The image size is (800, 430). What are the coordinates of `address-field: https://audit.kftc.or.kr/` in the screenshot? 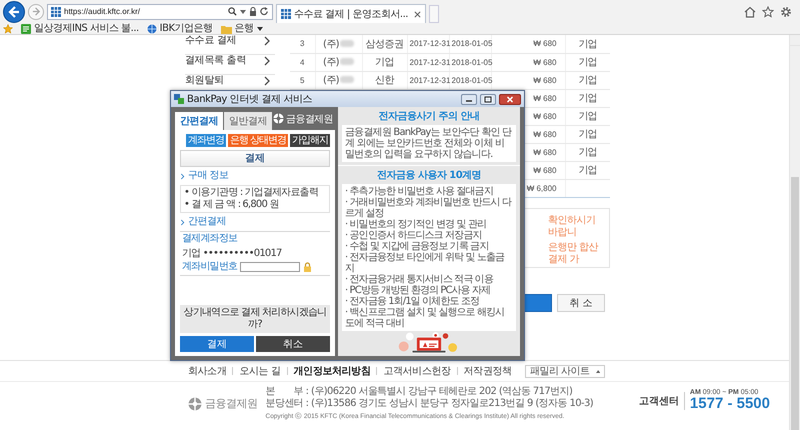 It's located at (160, 12).